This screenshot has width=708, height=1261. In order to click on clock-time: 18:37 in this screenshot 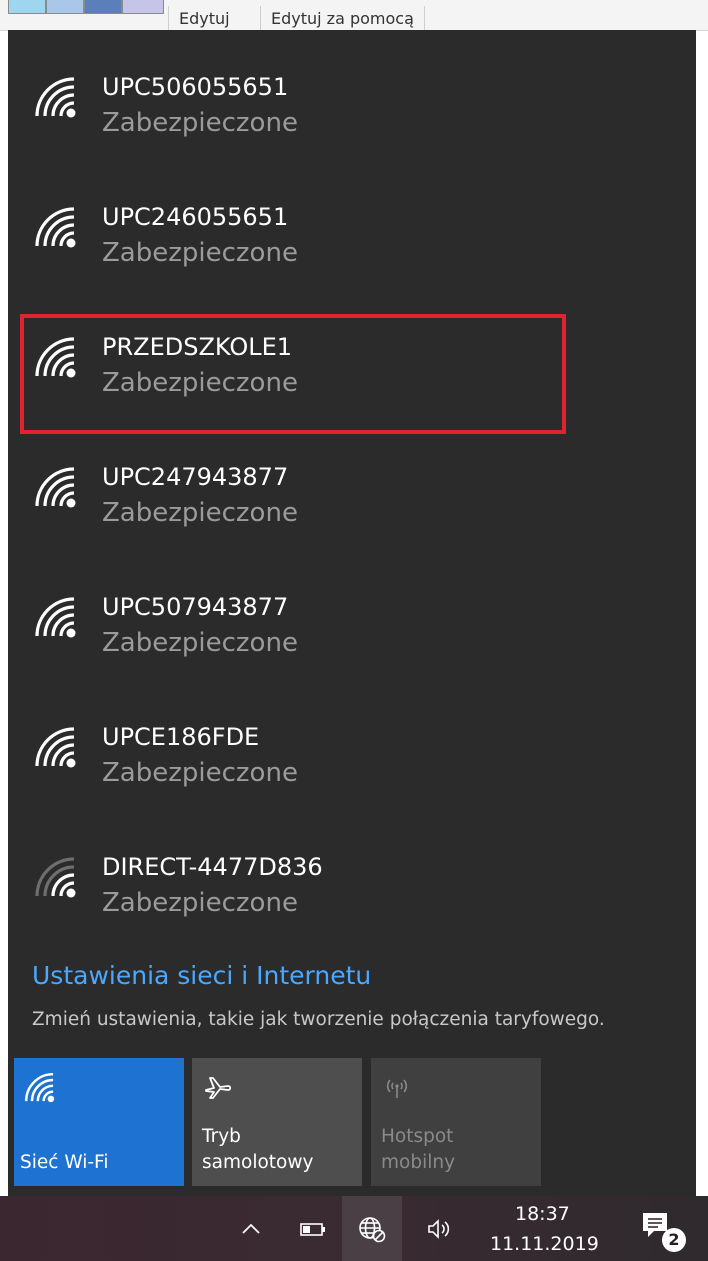, I will do `click(542, 1214)`.